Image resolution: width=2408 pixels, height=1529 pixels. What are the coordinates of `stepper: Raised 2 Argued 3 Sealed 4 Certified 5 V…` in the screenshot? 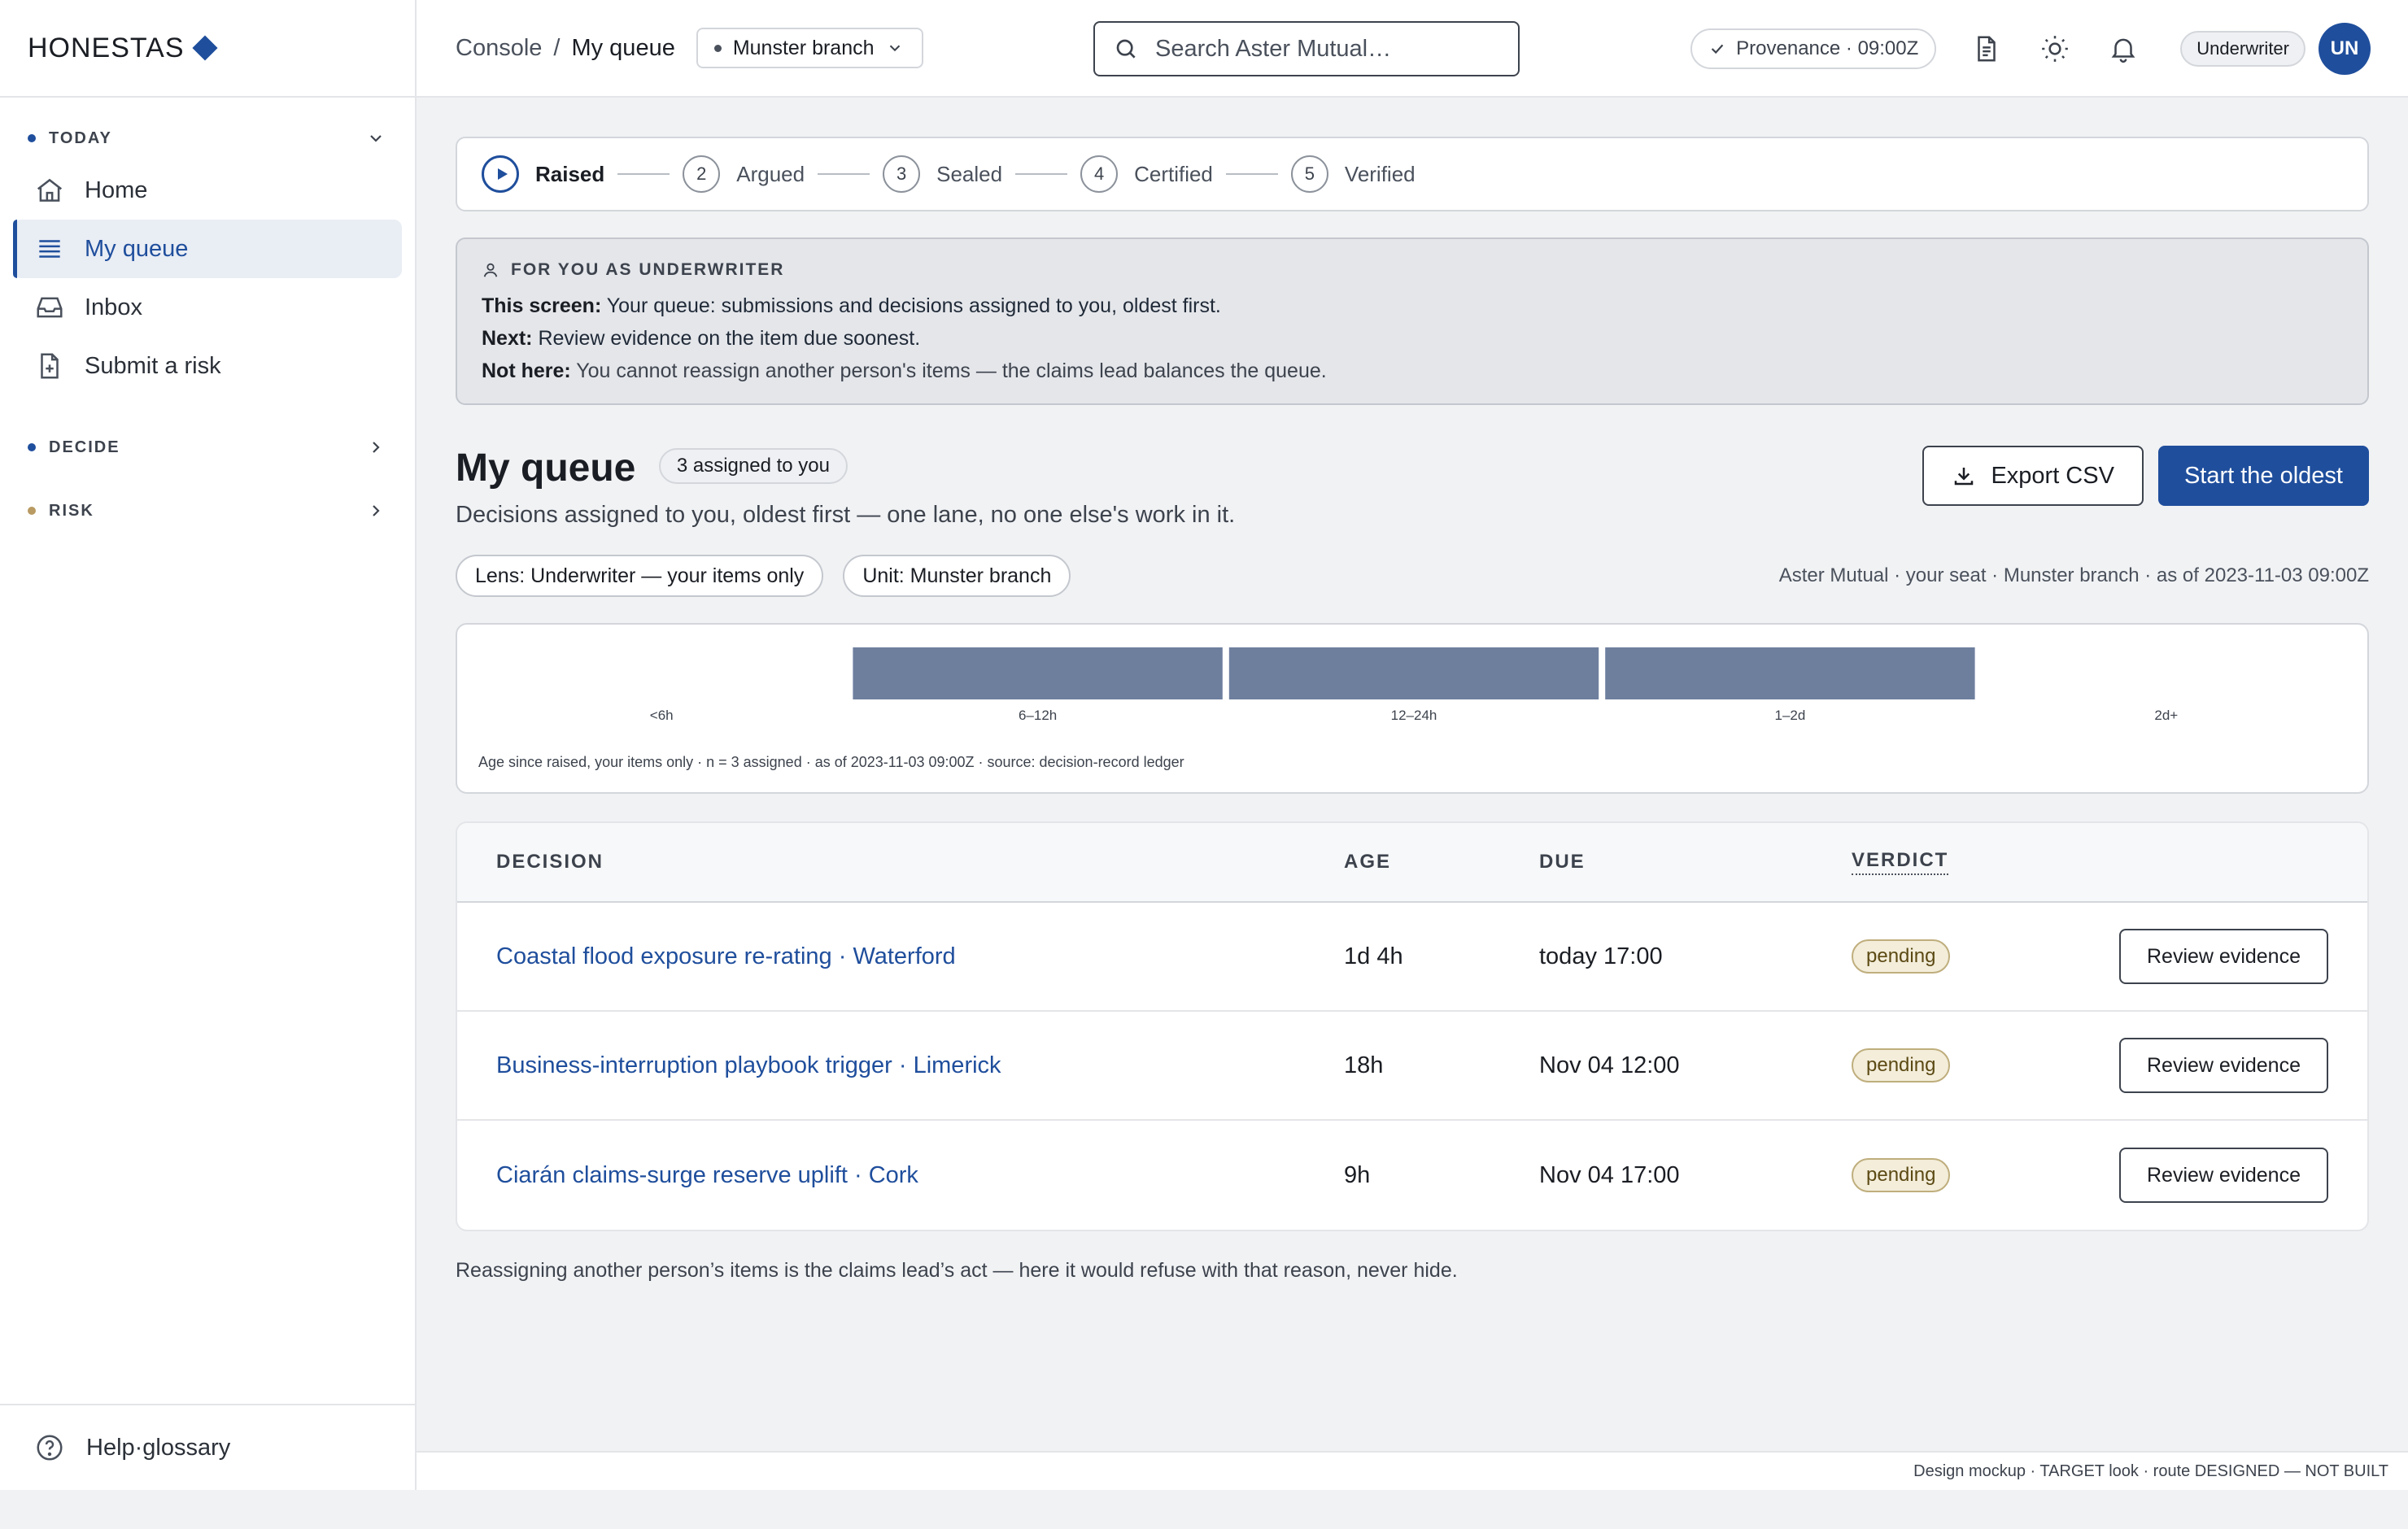 It's located at (1413, 174).